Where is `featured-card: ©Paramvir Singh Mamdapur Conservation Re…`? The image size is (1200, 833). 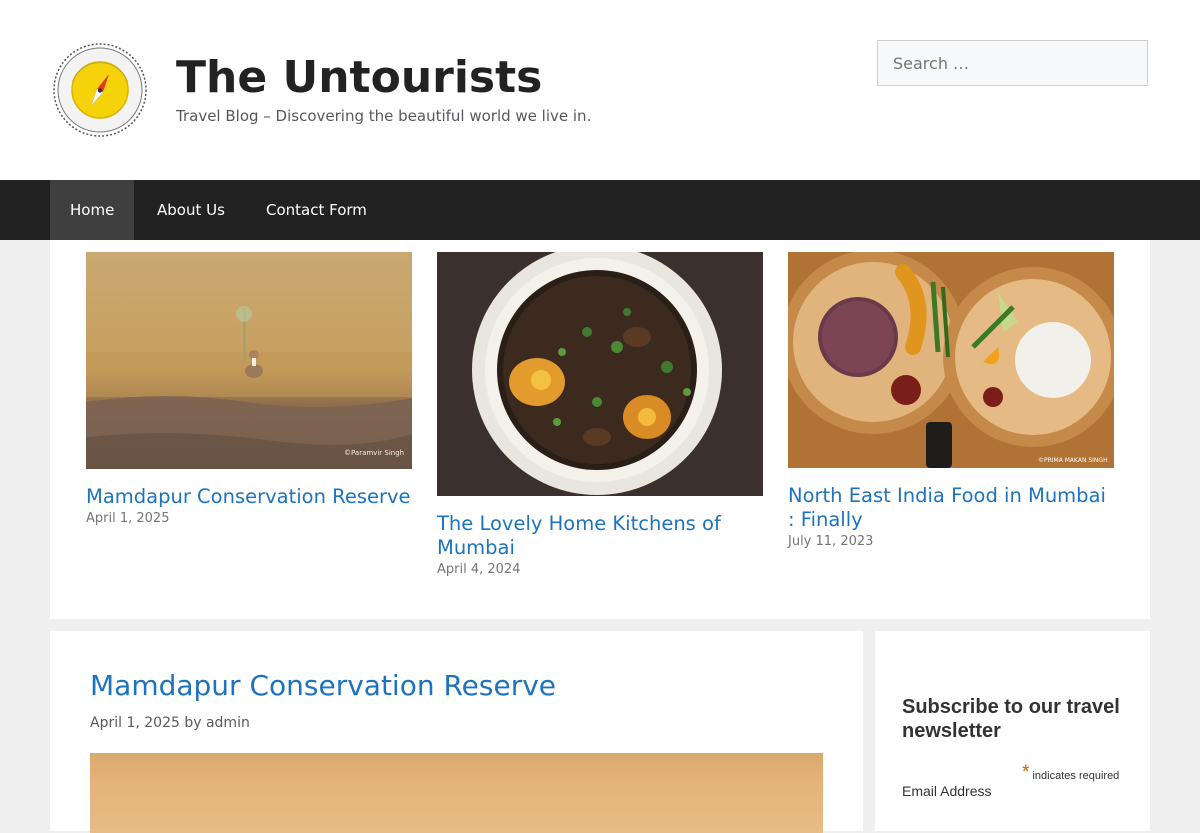 featured-card: ©Paramvir Singh Mamdapur Conservation Re… is located at coordinates (249, 389).